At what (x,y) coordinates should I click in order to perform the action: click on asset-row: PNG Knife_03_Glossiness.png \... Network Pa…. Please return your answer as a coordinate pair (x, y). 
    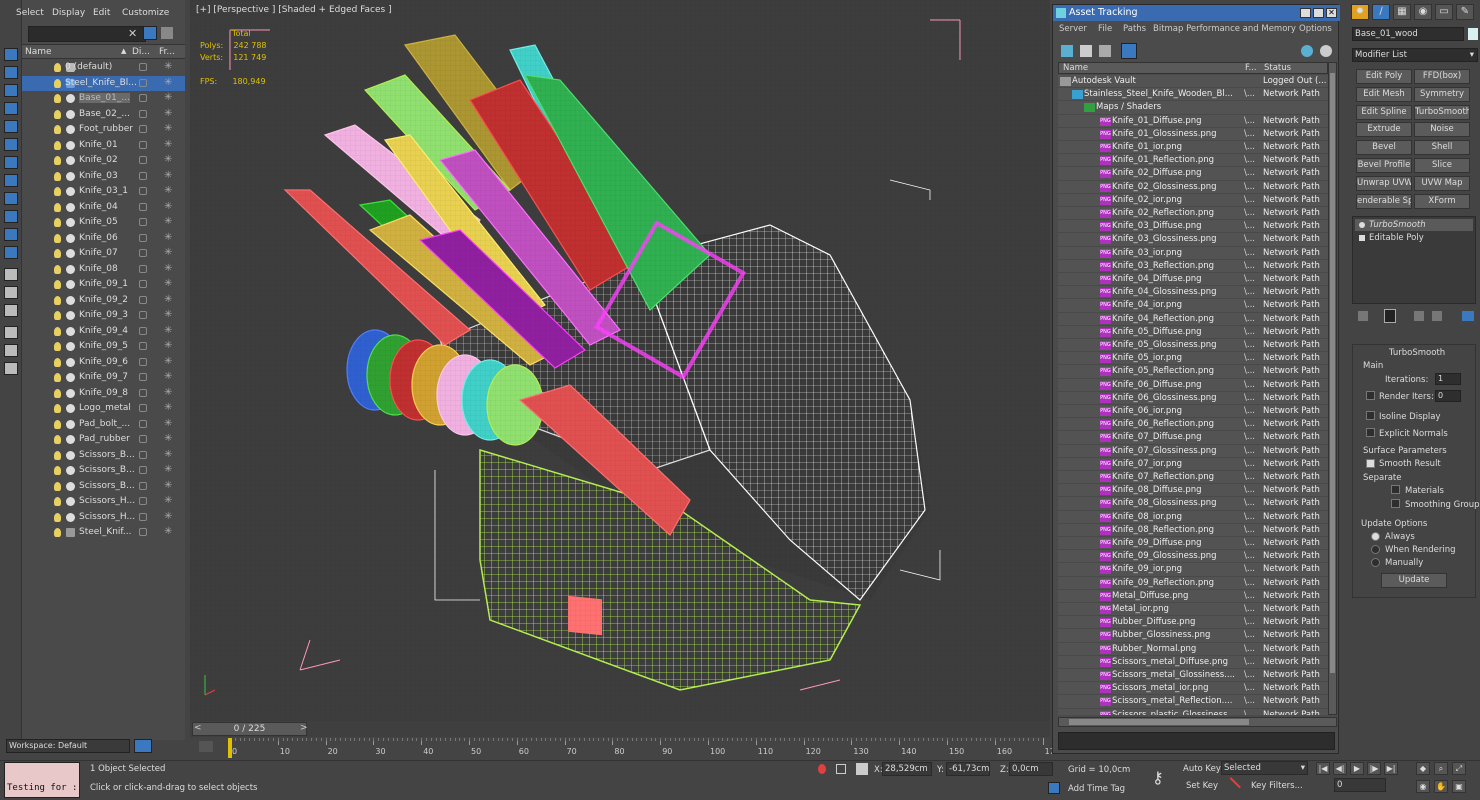
    Looking at the image, I should click on (1193, 240).